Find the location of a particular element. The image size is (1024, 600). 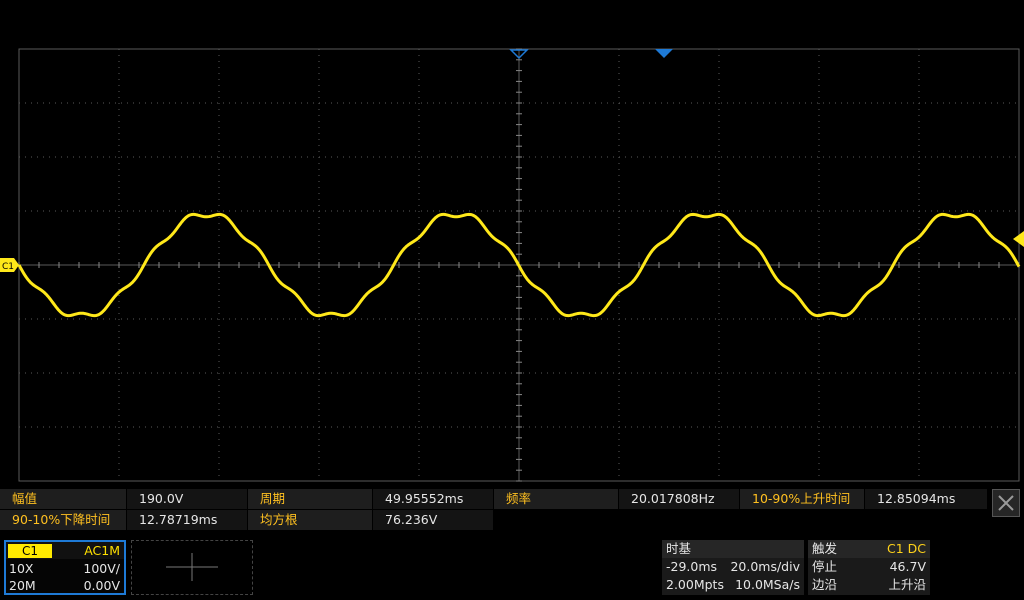

channel1-header: C1 AC1M is located at coordinates (65, 550).